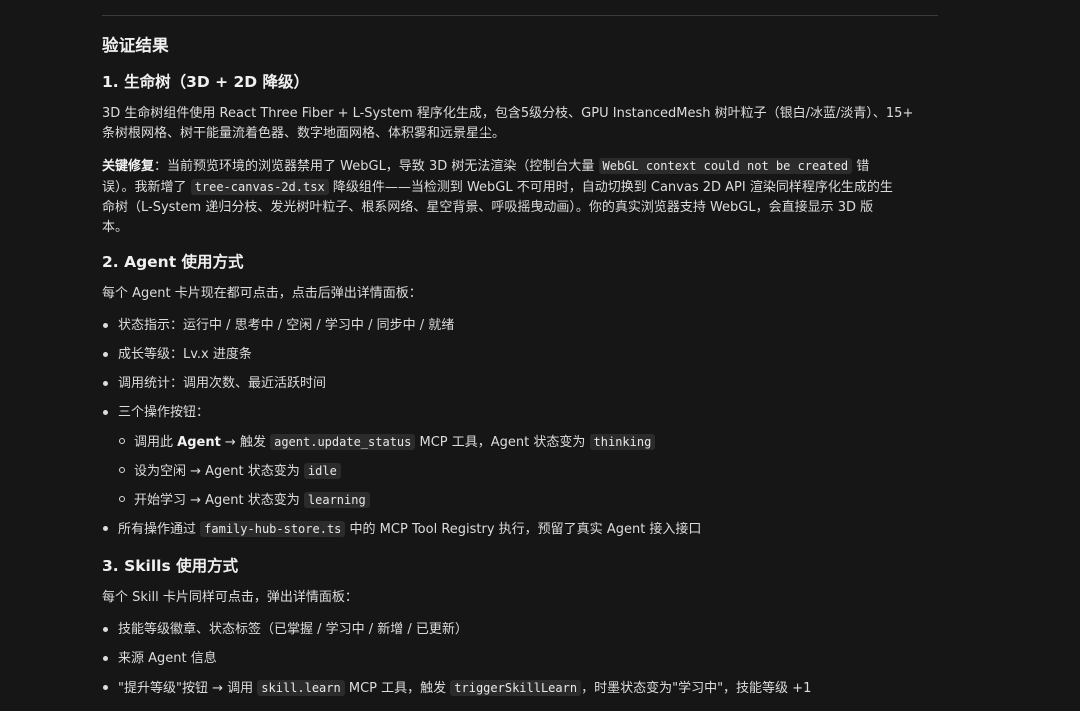  I want to click on list-item: 技能等级徽章、状态标签（已掌握 / 学习中 / 新增 / 已更新）, so click(285, 630).